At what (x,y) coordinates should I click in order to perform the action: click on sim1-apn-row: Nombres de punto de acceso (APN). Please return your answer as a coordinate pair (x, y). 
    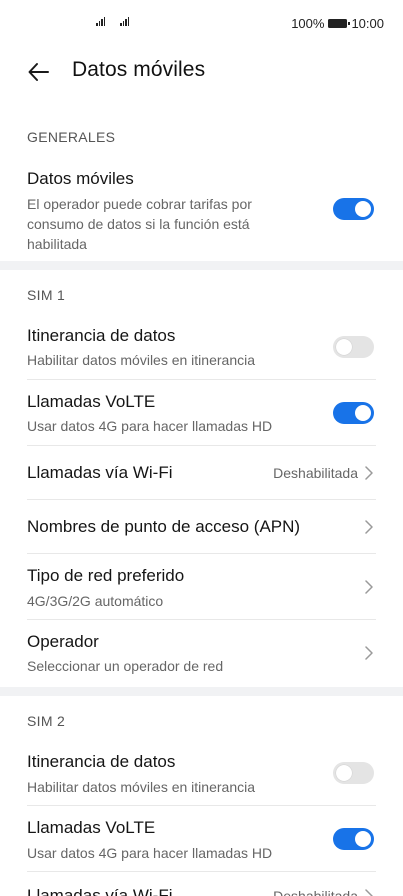
    Looking at the image, I should click on (201, 527).